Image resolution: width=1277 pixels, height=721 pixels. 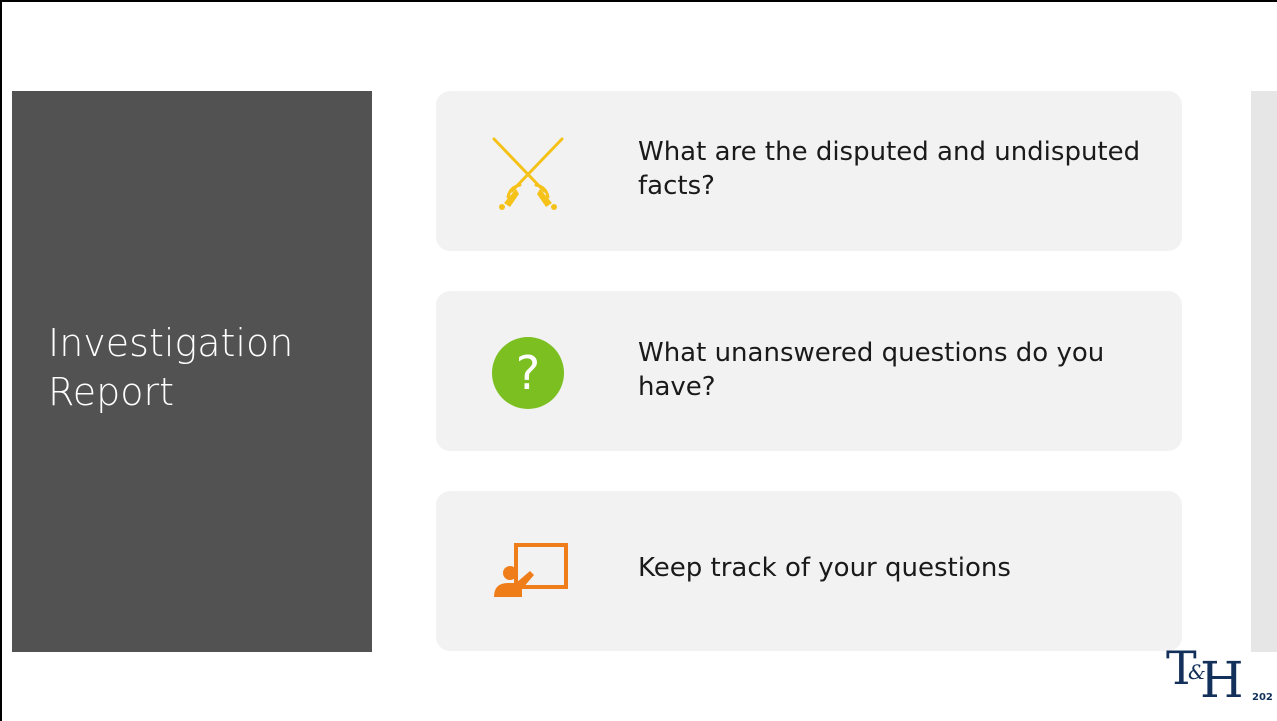 I want to click on crossed-swords-icon, so click(x=528, y=173).